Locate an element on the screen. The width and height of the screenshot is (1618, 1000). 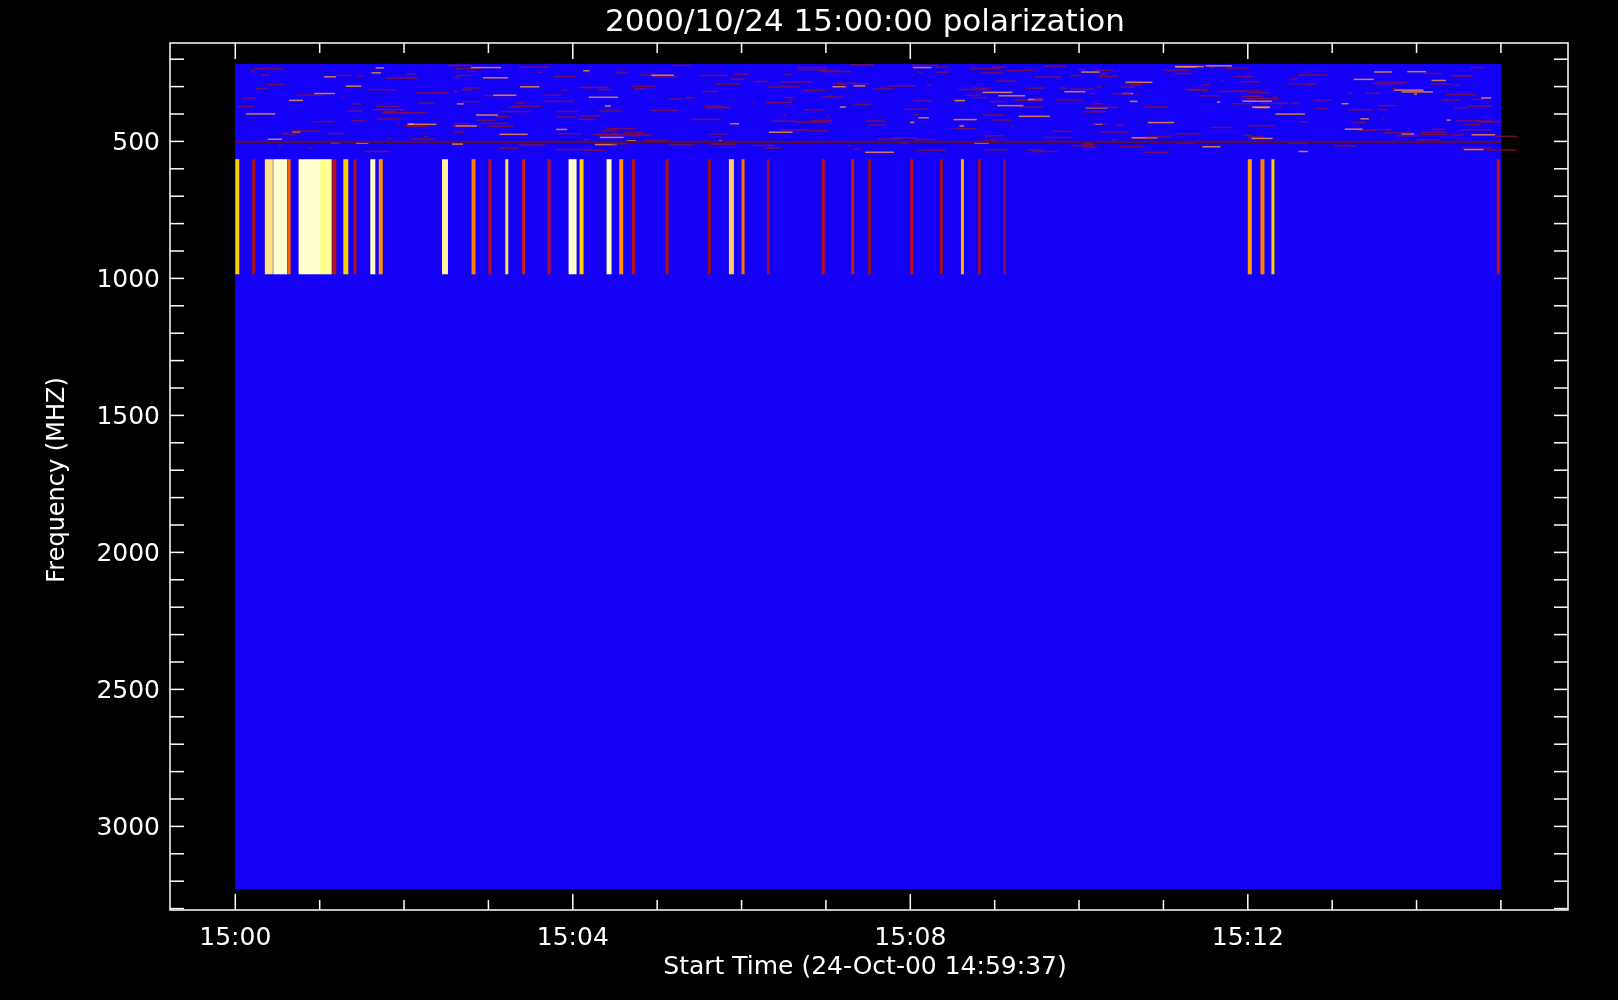
y-tick-label: 1000 is located at coordinates (128, 279).